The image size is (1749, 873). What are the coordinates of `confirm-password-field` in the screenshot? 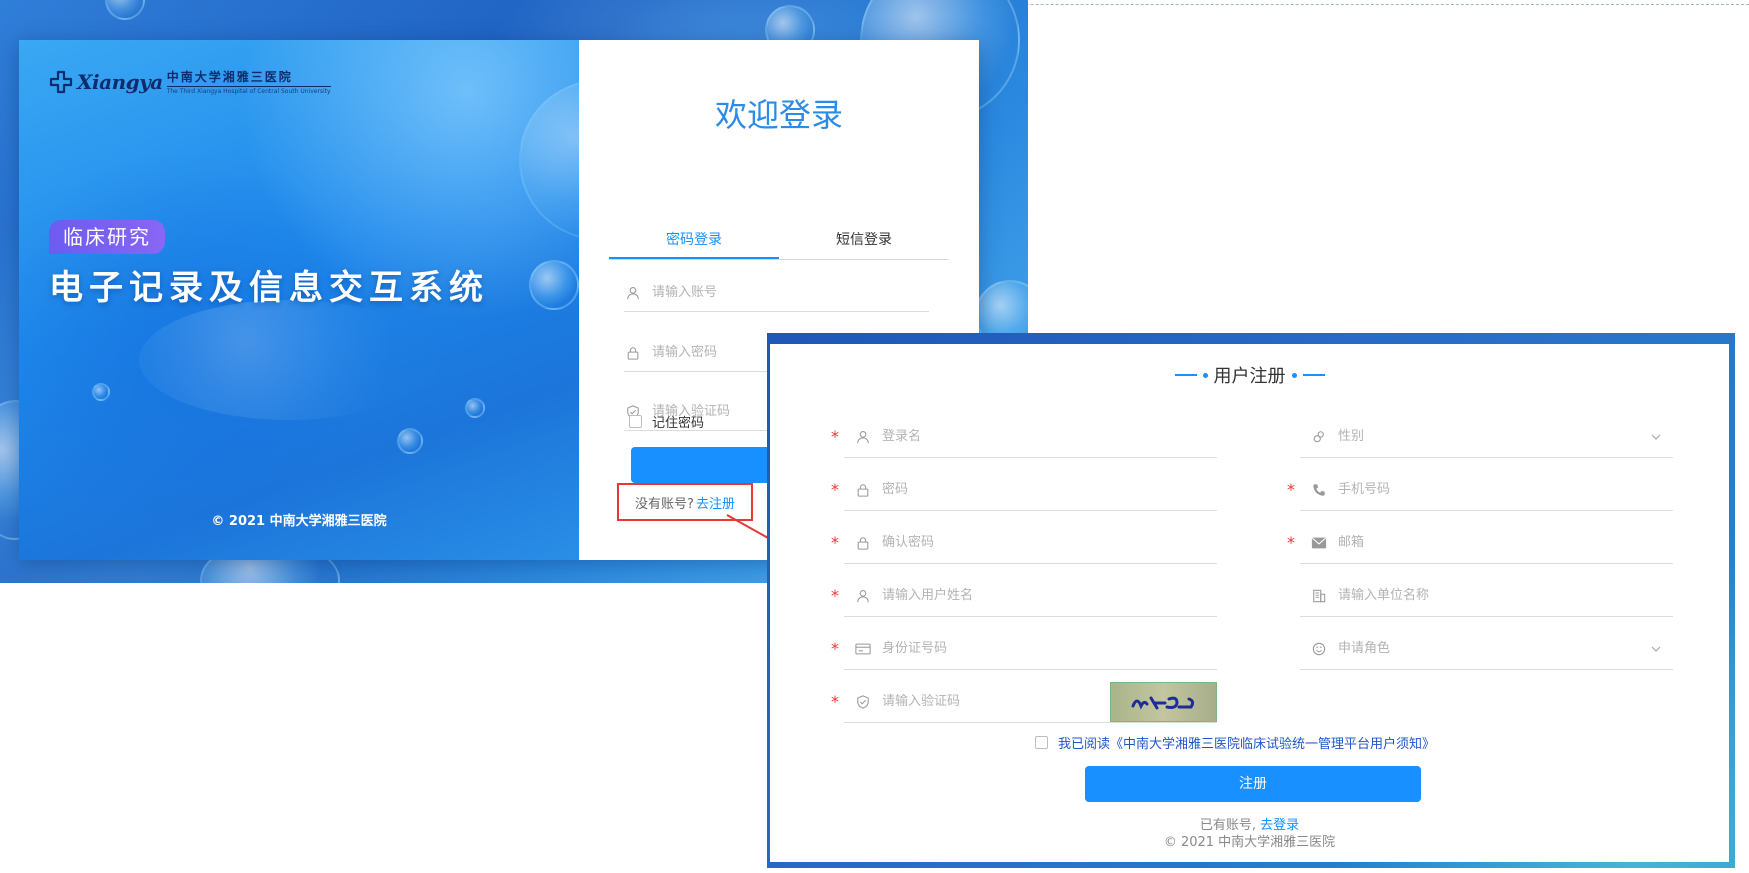 It's located at (1030, 543).